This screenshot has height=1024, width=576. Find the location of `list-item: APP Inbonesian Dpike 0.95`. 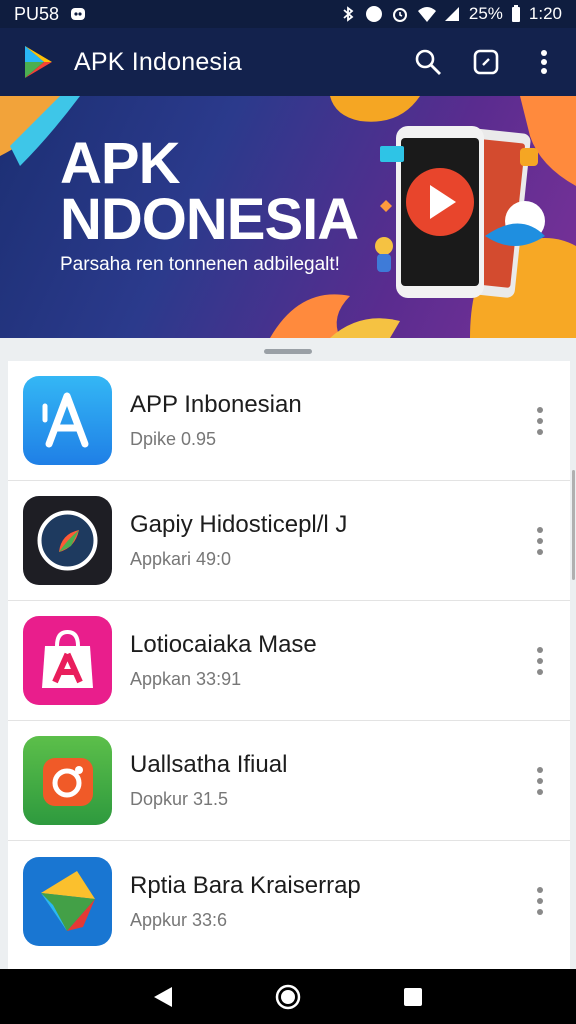

list-item: APP Inbonesian Dpike 0.95 is located at coordinates (289, 421).